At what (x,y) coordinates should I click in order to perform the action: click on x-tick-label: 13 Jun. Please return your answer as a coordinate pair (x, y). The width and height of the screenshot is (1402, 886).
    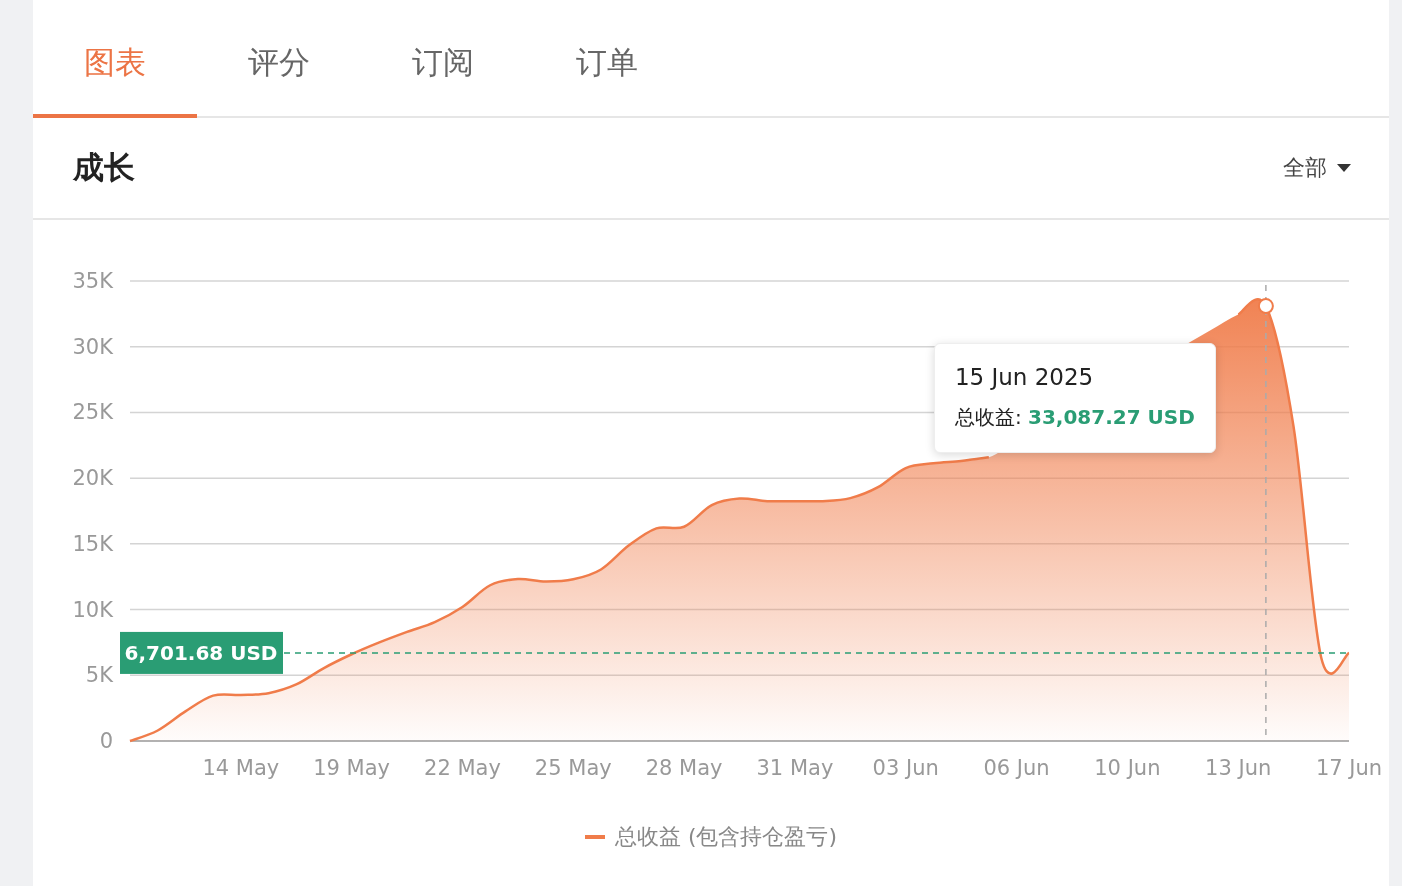
    Looking at the image, I should click on (1238, 768).